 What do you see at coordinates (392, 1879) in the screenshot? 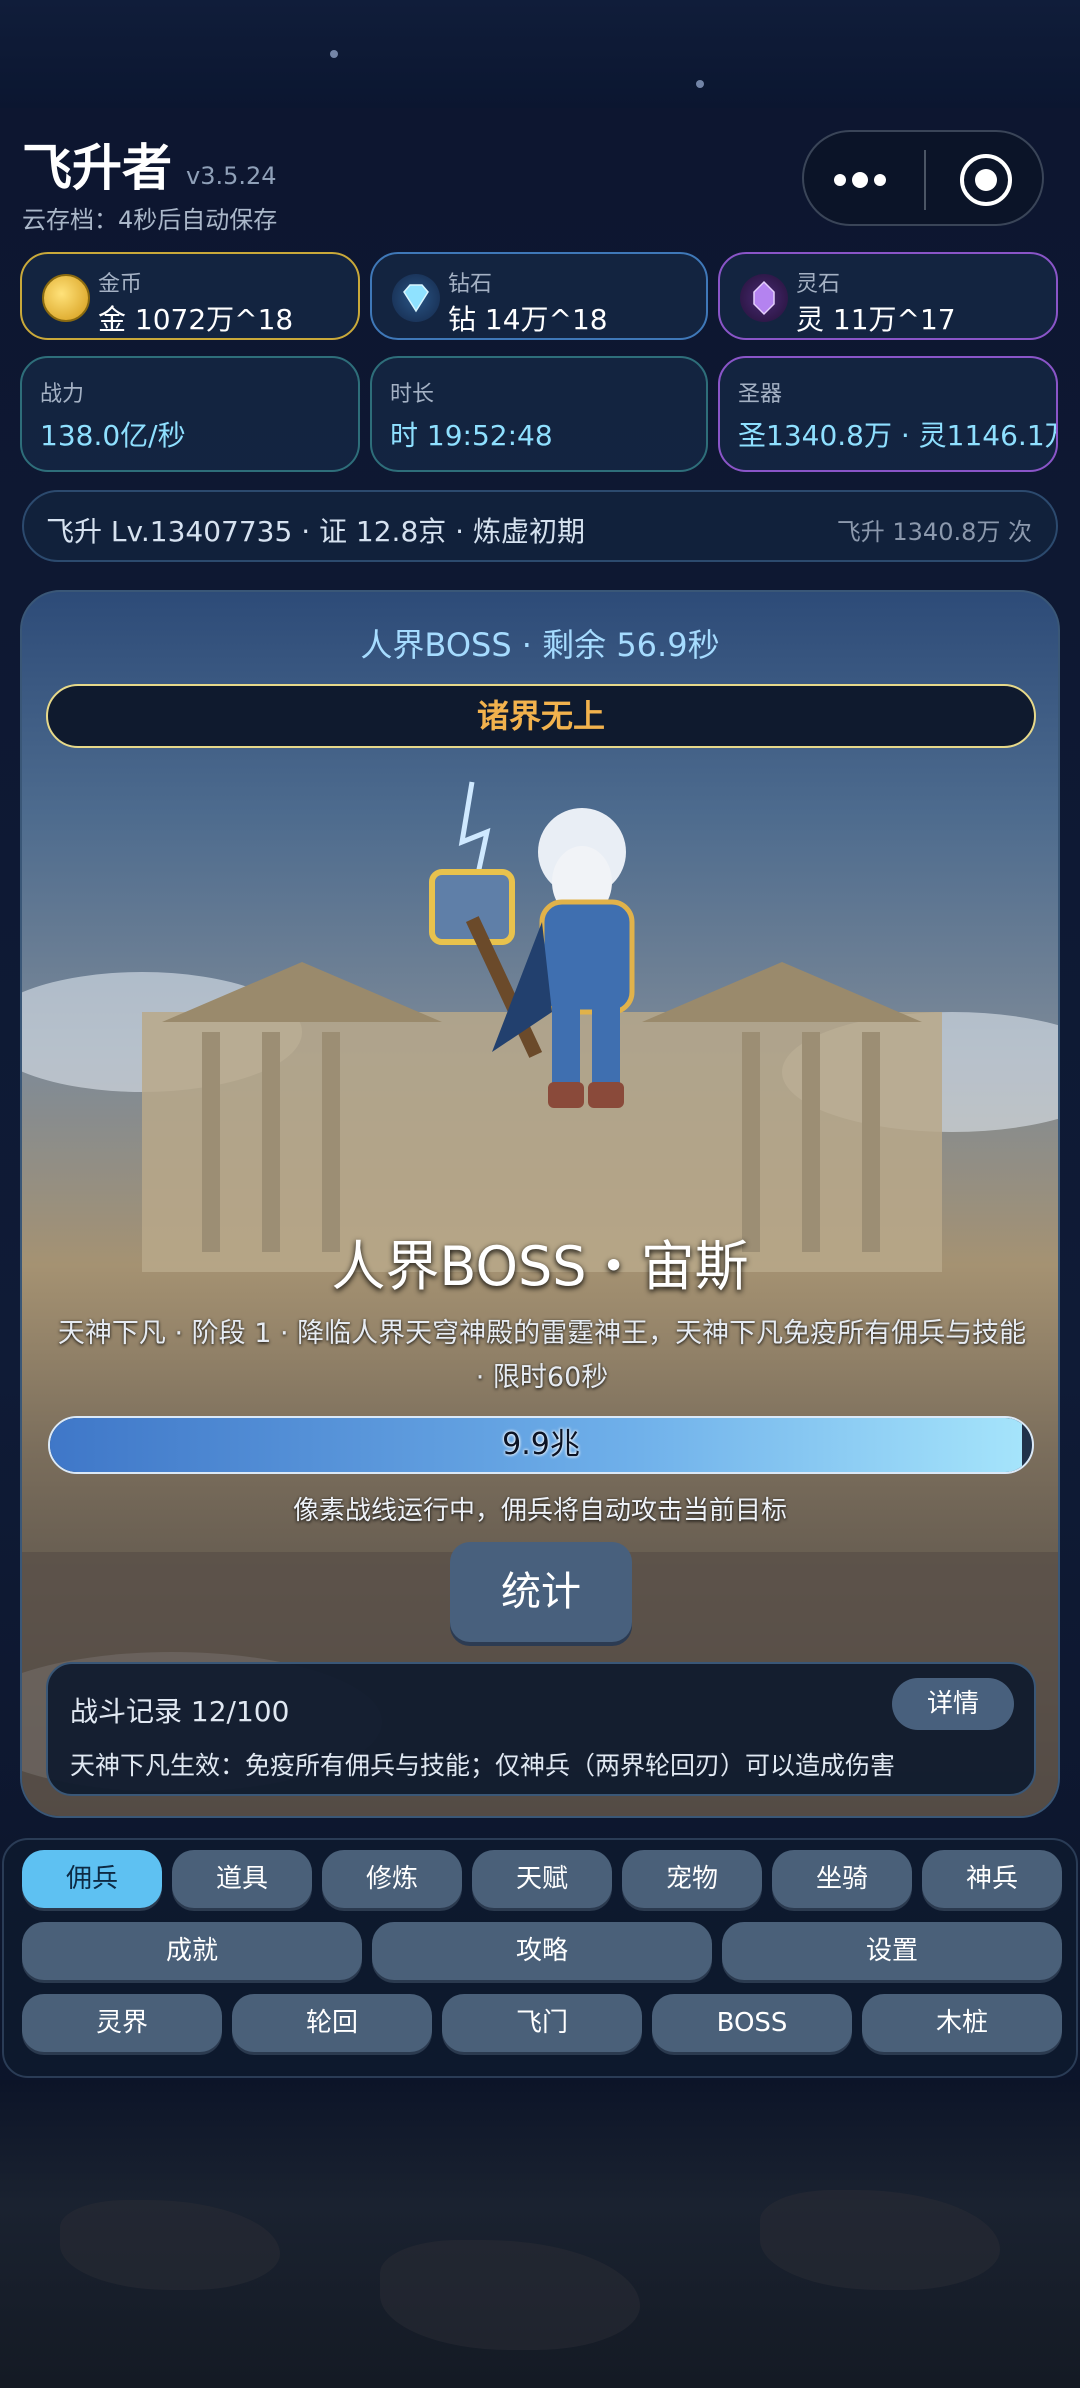
I see `nav-cultivation: 修炼` at bounding box center [392, 1879].